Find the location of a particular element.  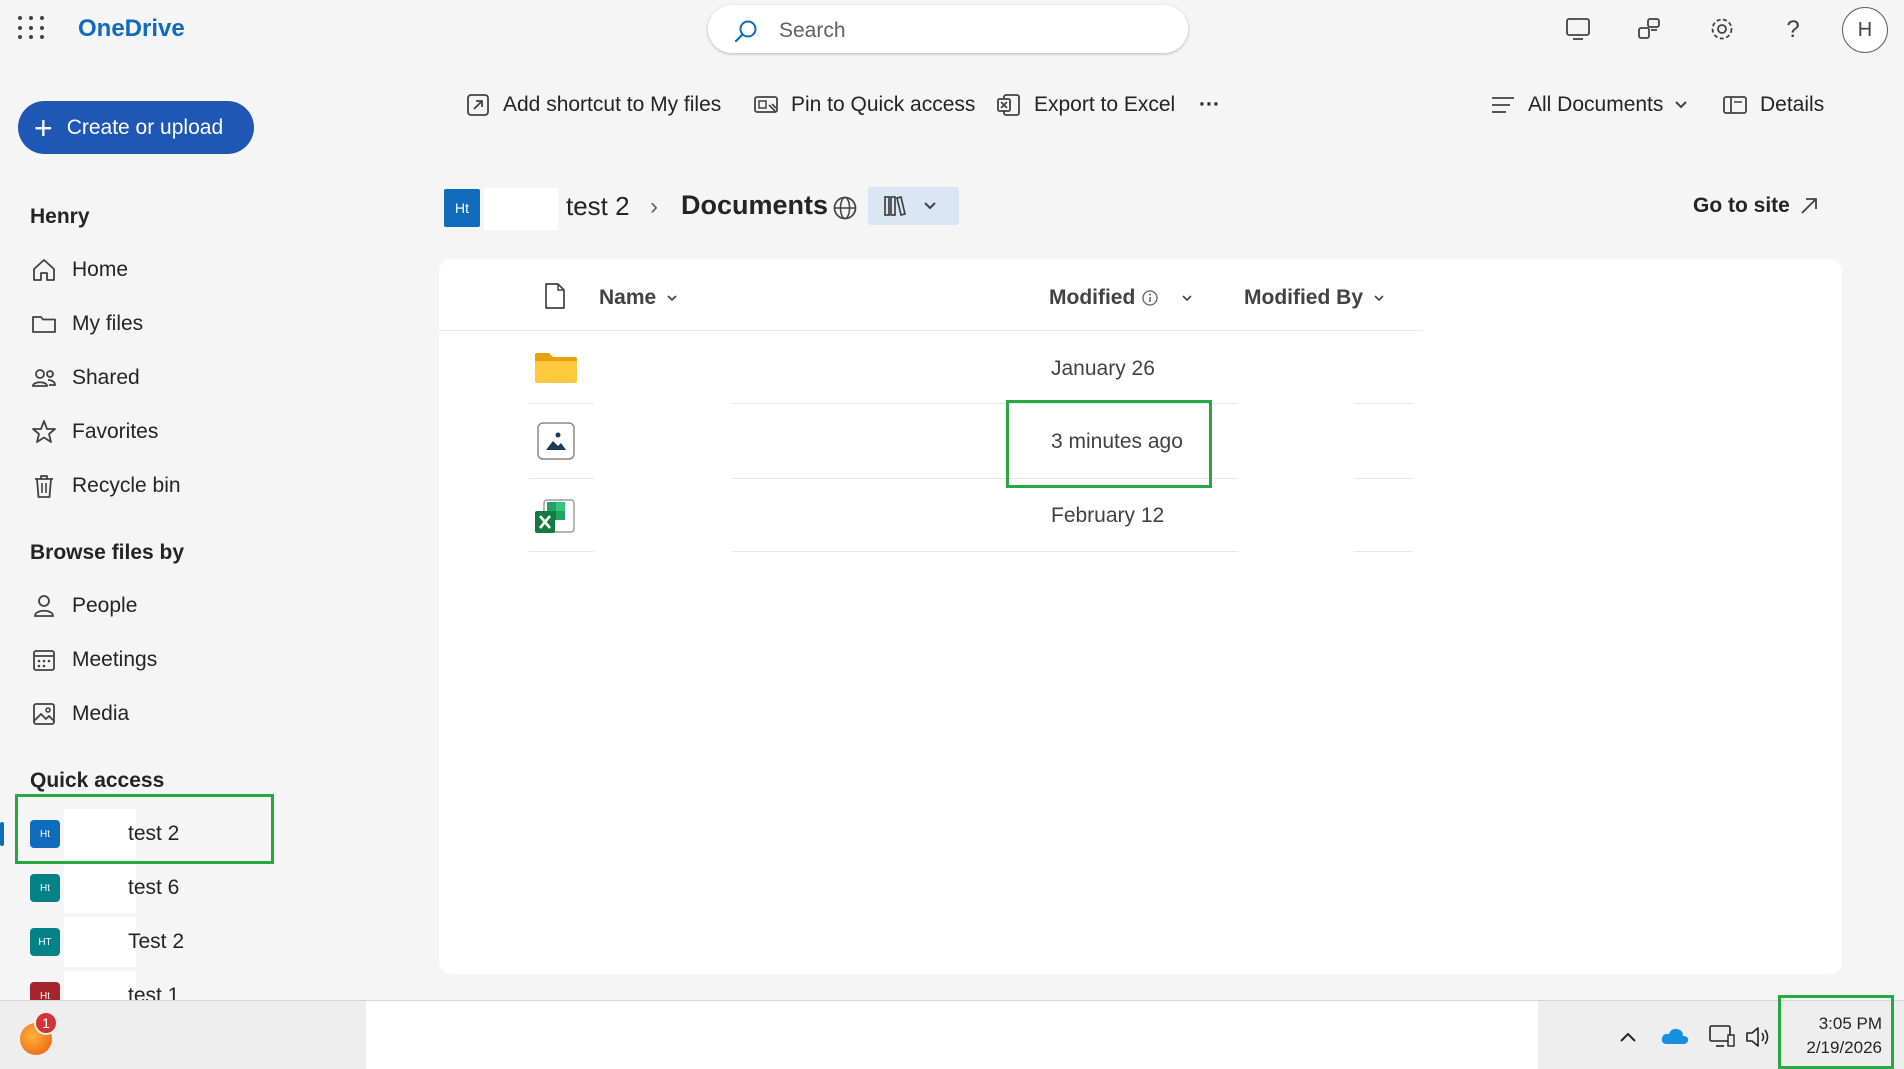

monitor-icon is located at coordinates (1578, 29).